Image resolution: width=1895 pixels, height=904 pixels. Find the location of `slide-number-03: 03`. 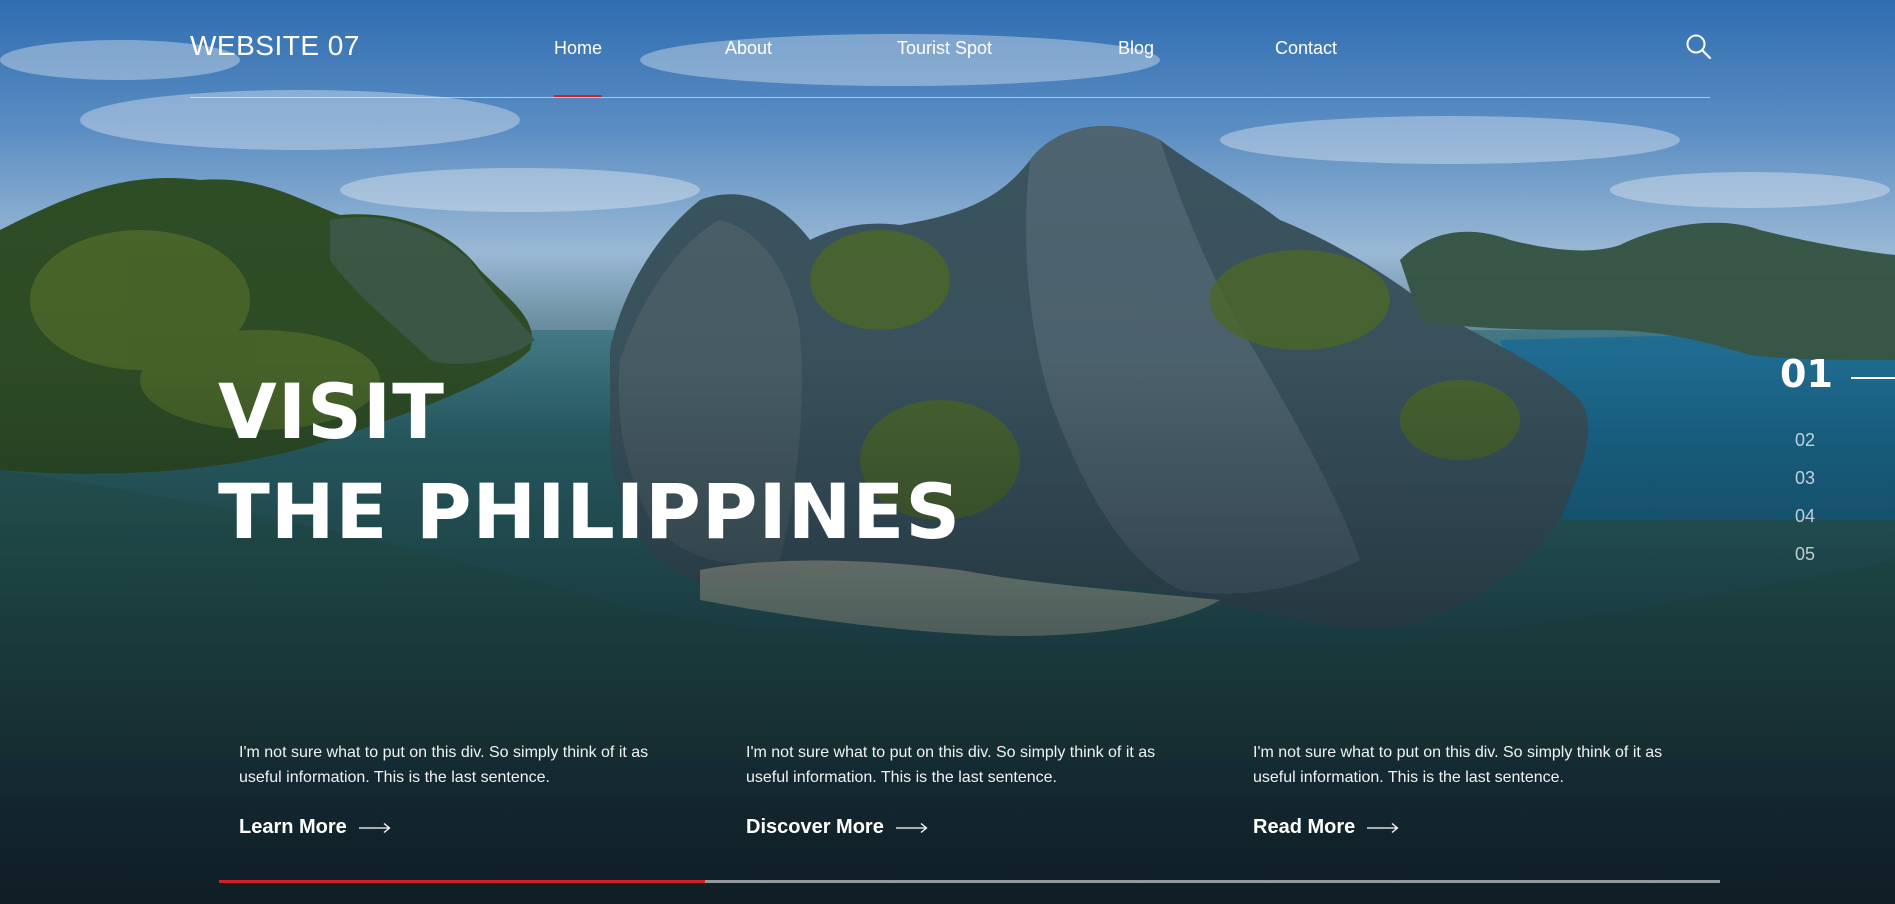

slide-number-03: 03 is located at coordinates (1805, 478).